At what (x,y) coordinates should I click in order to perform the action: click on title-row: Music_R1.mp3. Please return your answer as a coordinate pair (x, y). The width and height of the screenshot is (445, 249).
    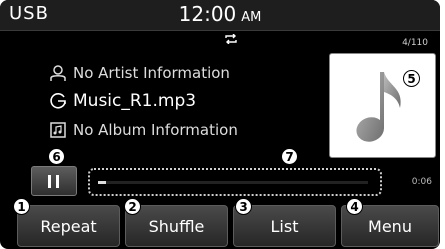
    Looking at the image, I should click on (122, 101).